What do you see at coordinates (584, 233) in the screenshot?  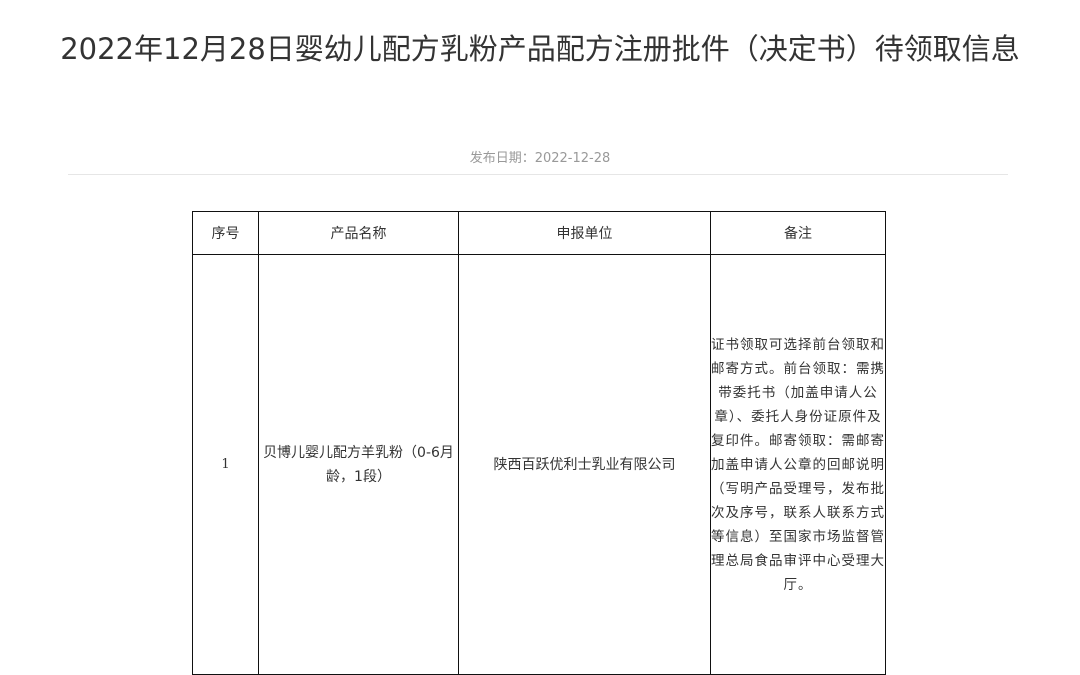 I see `header-applicant: 申报单位` at bounding box center [584, 233].